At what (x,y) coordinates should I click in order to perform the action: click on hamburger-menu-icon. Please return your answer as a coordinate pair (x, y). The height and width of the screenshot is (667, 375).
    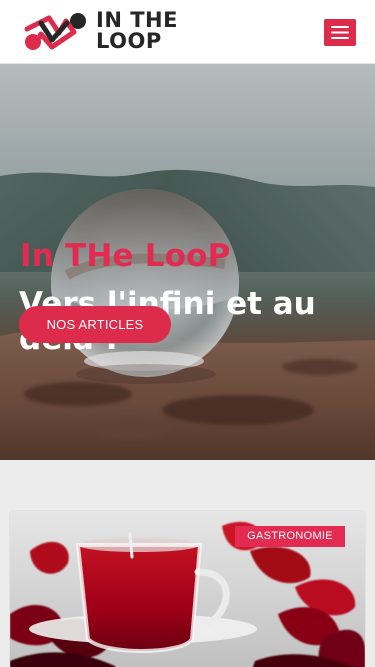
    Looking at the image, I should click on (340, 32).